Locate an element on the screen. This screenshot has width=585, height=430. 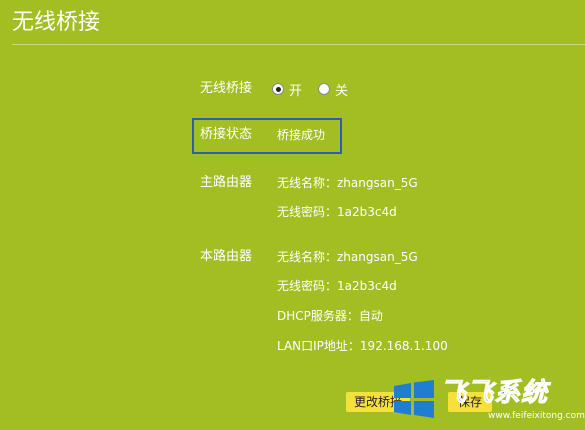
bridge-on-option: 开 is located at coordinates (287, 89).